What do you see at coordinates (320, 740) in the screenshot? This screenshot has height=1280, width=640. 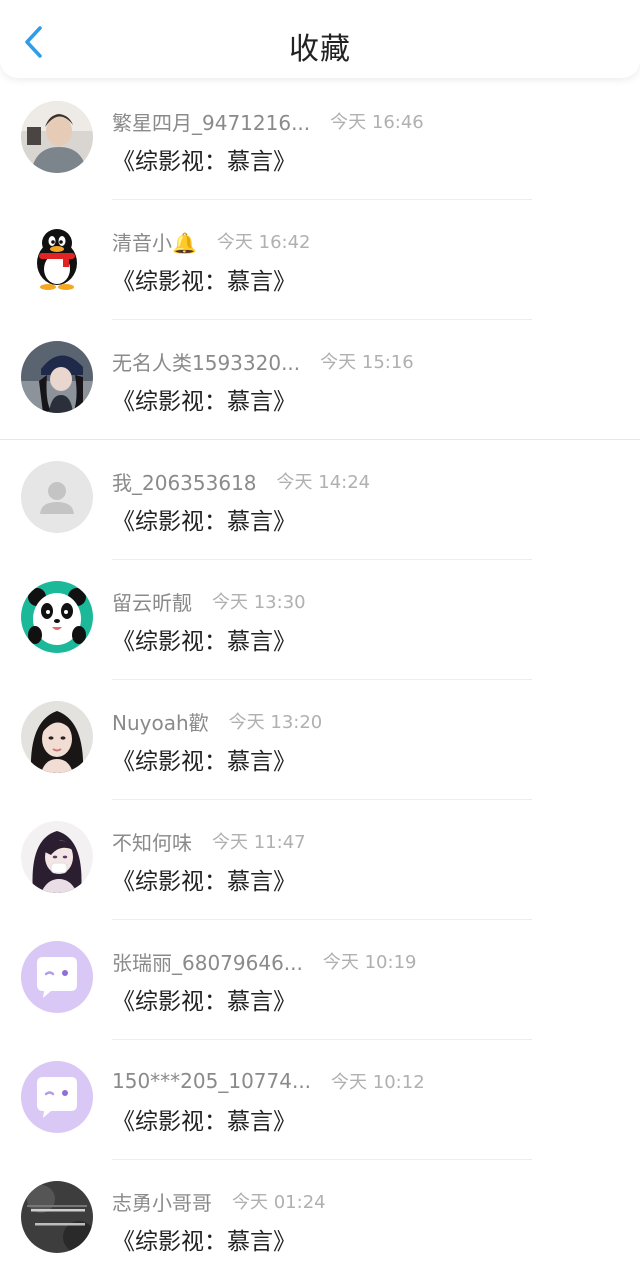 I see `list-item: Nuyoah歡 今天 13:20 《综影视：慕言》` at bounding box center [320, 740].